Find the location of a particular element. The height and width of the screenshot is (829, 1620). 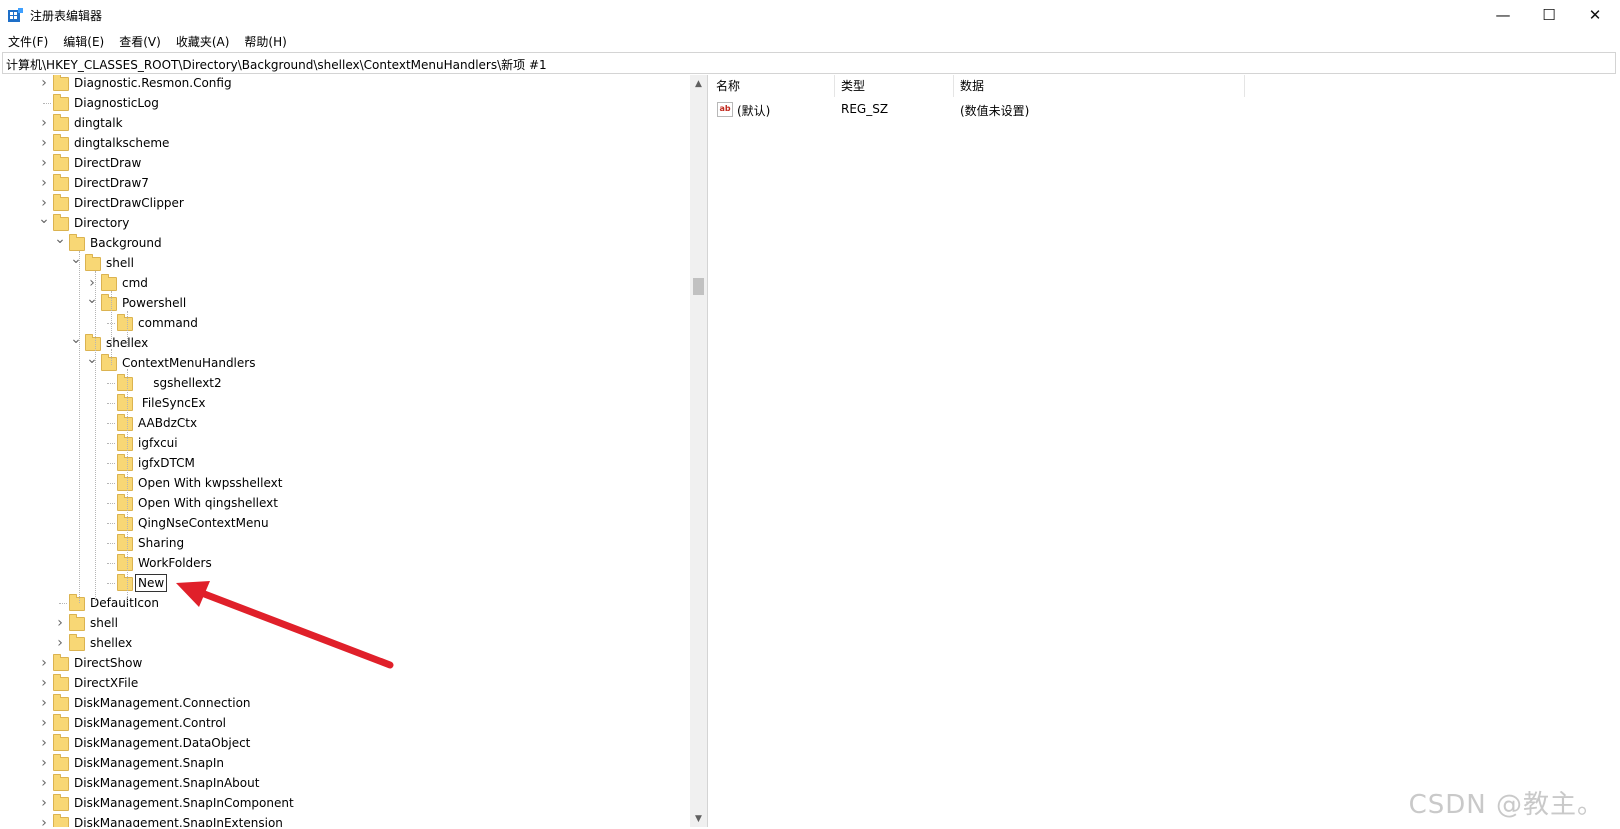

annotation-arrow is located at coordinates (285, 625).